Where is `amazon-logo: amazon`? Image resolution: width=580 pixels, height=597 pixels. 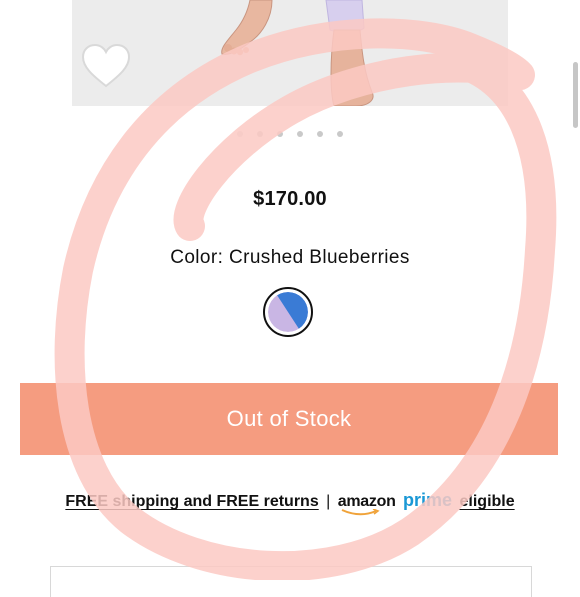 amazon-logo: amazon is located at coordinates (366, 504).